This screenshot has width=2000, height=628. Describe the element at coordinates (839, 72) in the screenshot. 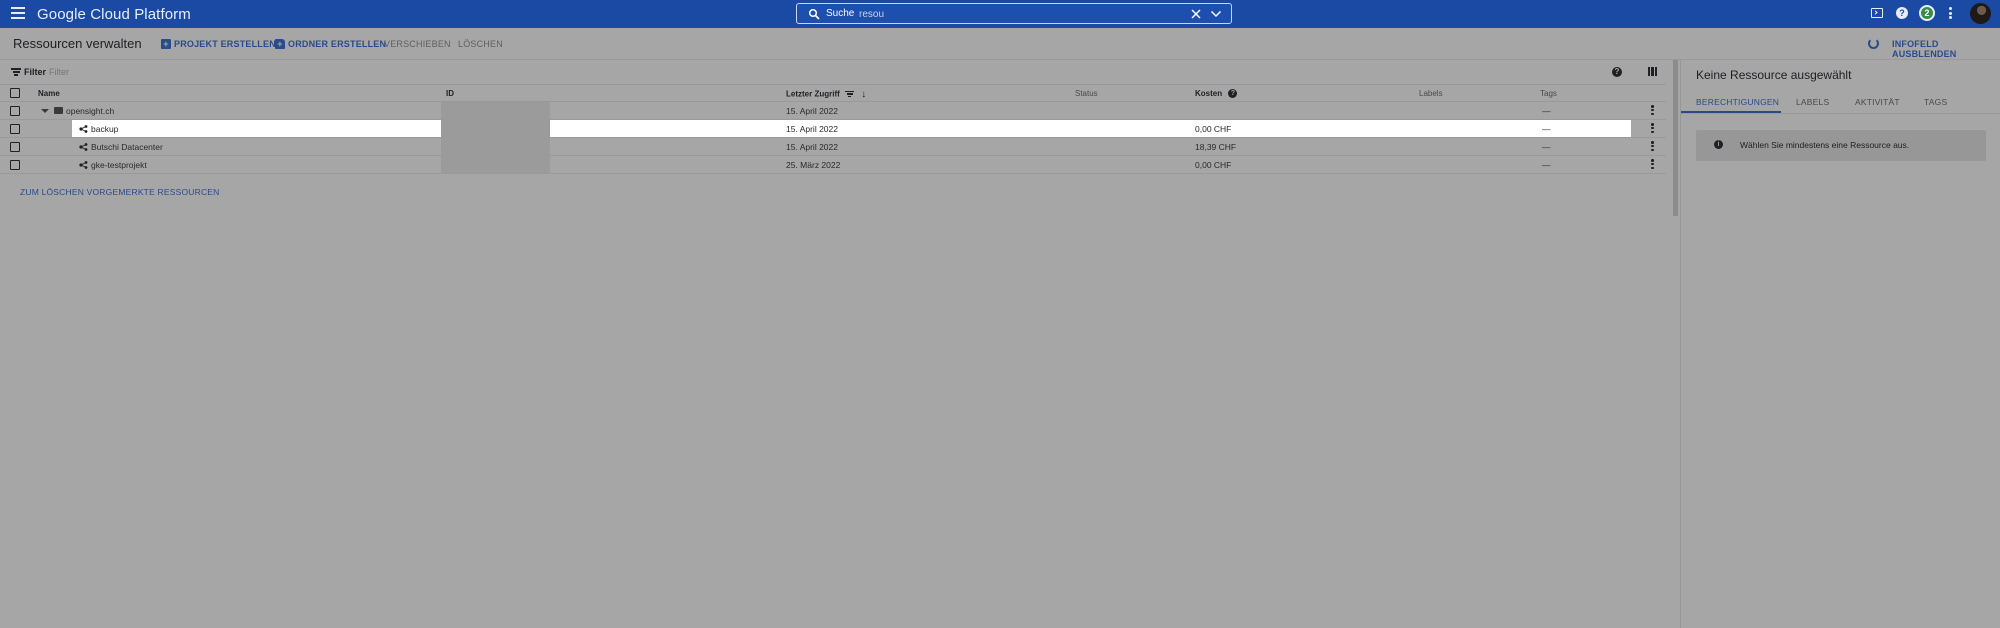

I see `filter-bar: Filter ?` at that location.